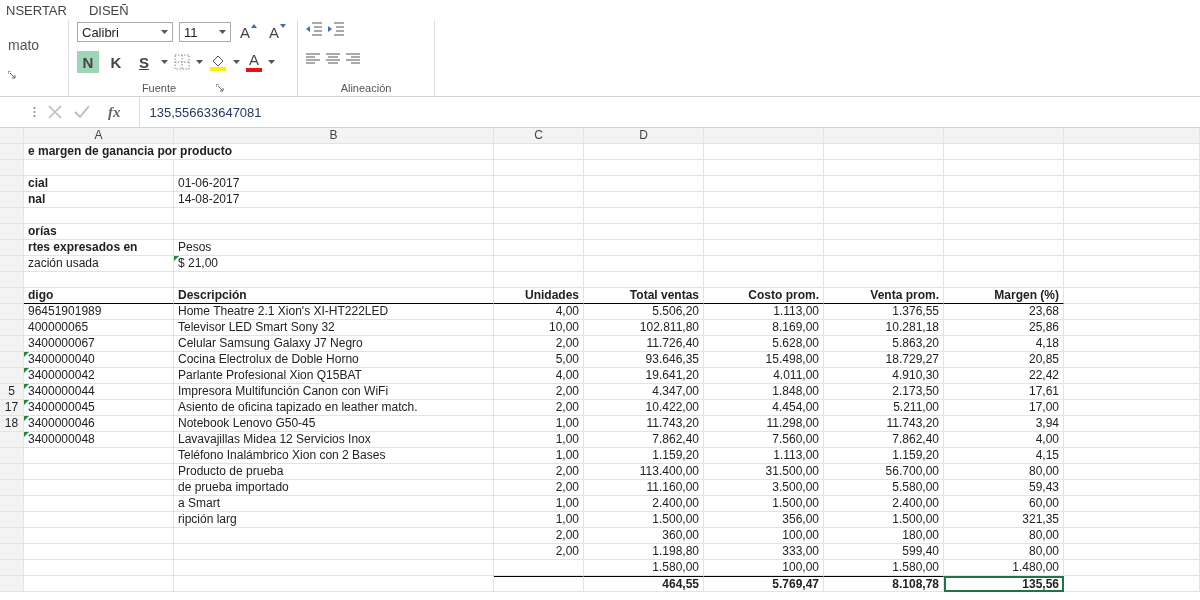 This screenshot has height=600, width=1200. What do you see at coordinates (88, 62) in the screenshot?
I see `bold-button: N` at bounding box center [88, 62].